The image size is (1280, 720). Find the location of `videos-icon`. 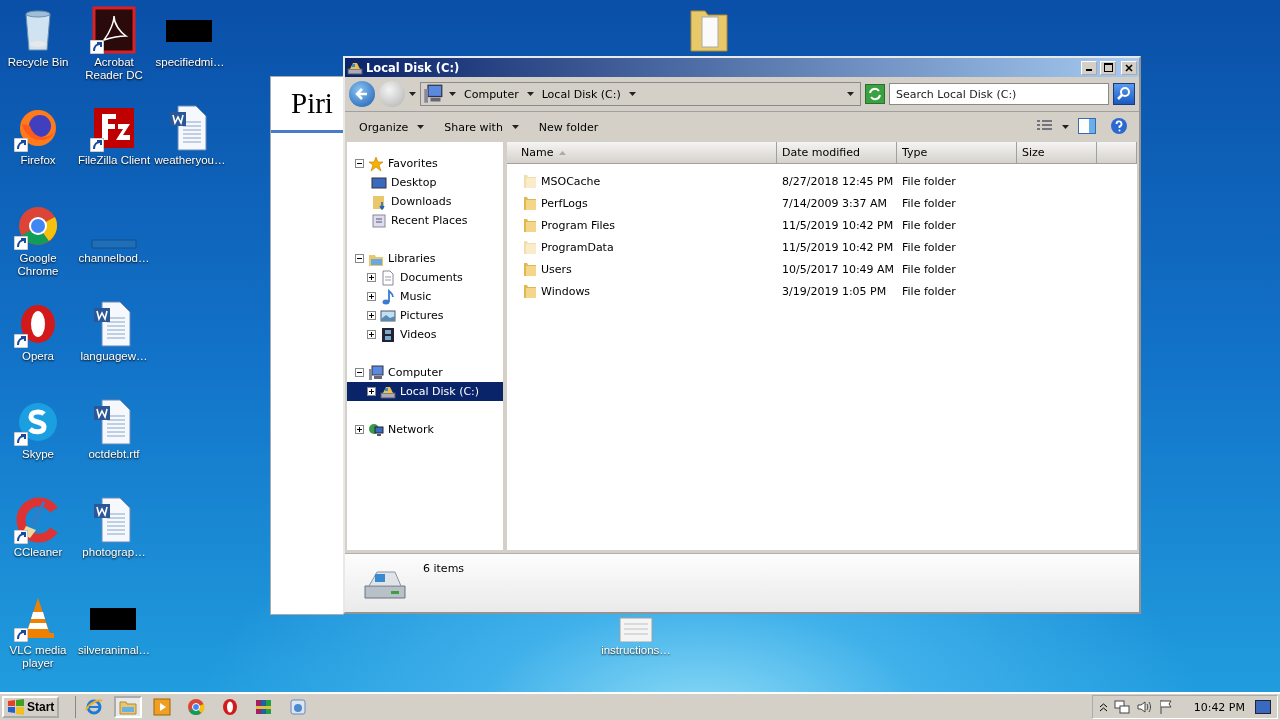

videos-icon is located at coordinates (388, 334).